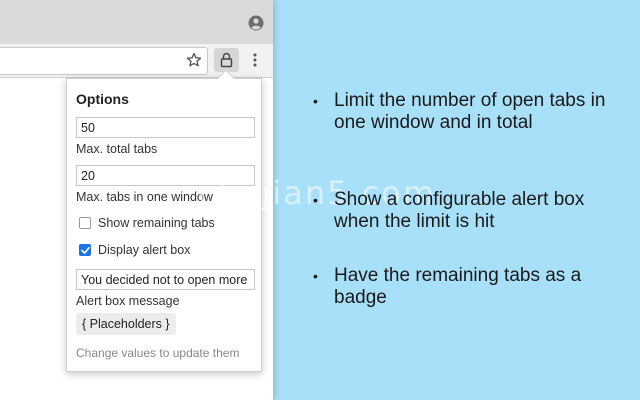  I want to click on display-alert-box-row: Display alert box, so click(134, 250).